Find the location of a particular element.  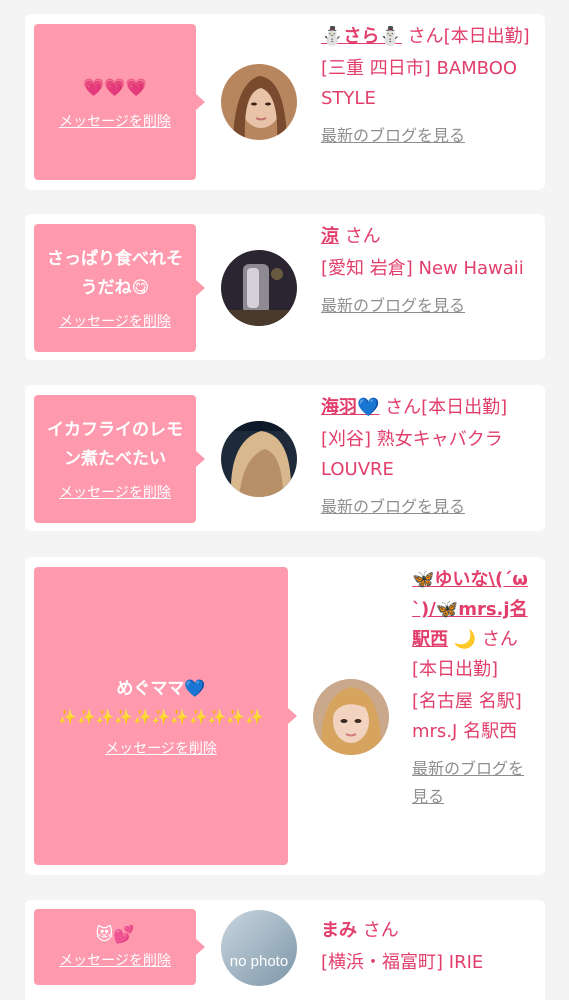

message-bubble: 💗💗💗 メッセージを削除 is located at coordinates (119, 102).